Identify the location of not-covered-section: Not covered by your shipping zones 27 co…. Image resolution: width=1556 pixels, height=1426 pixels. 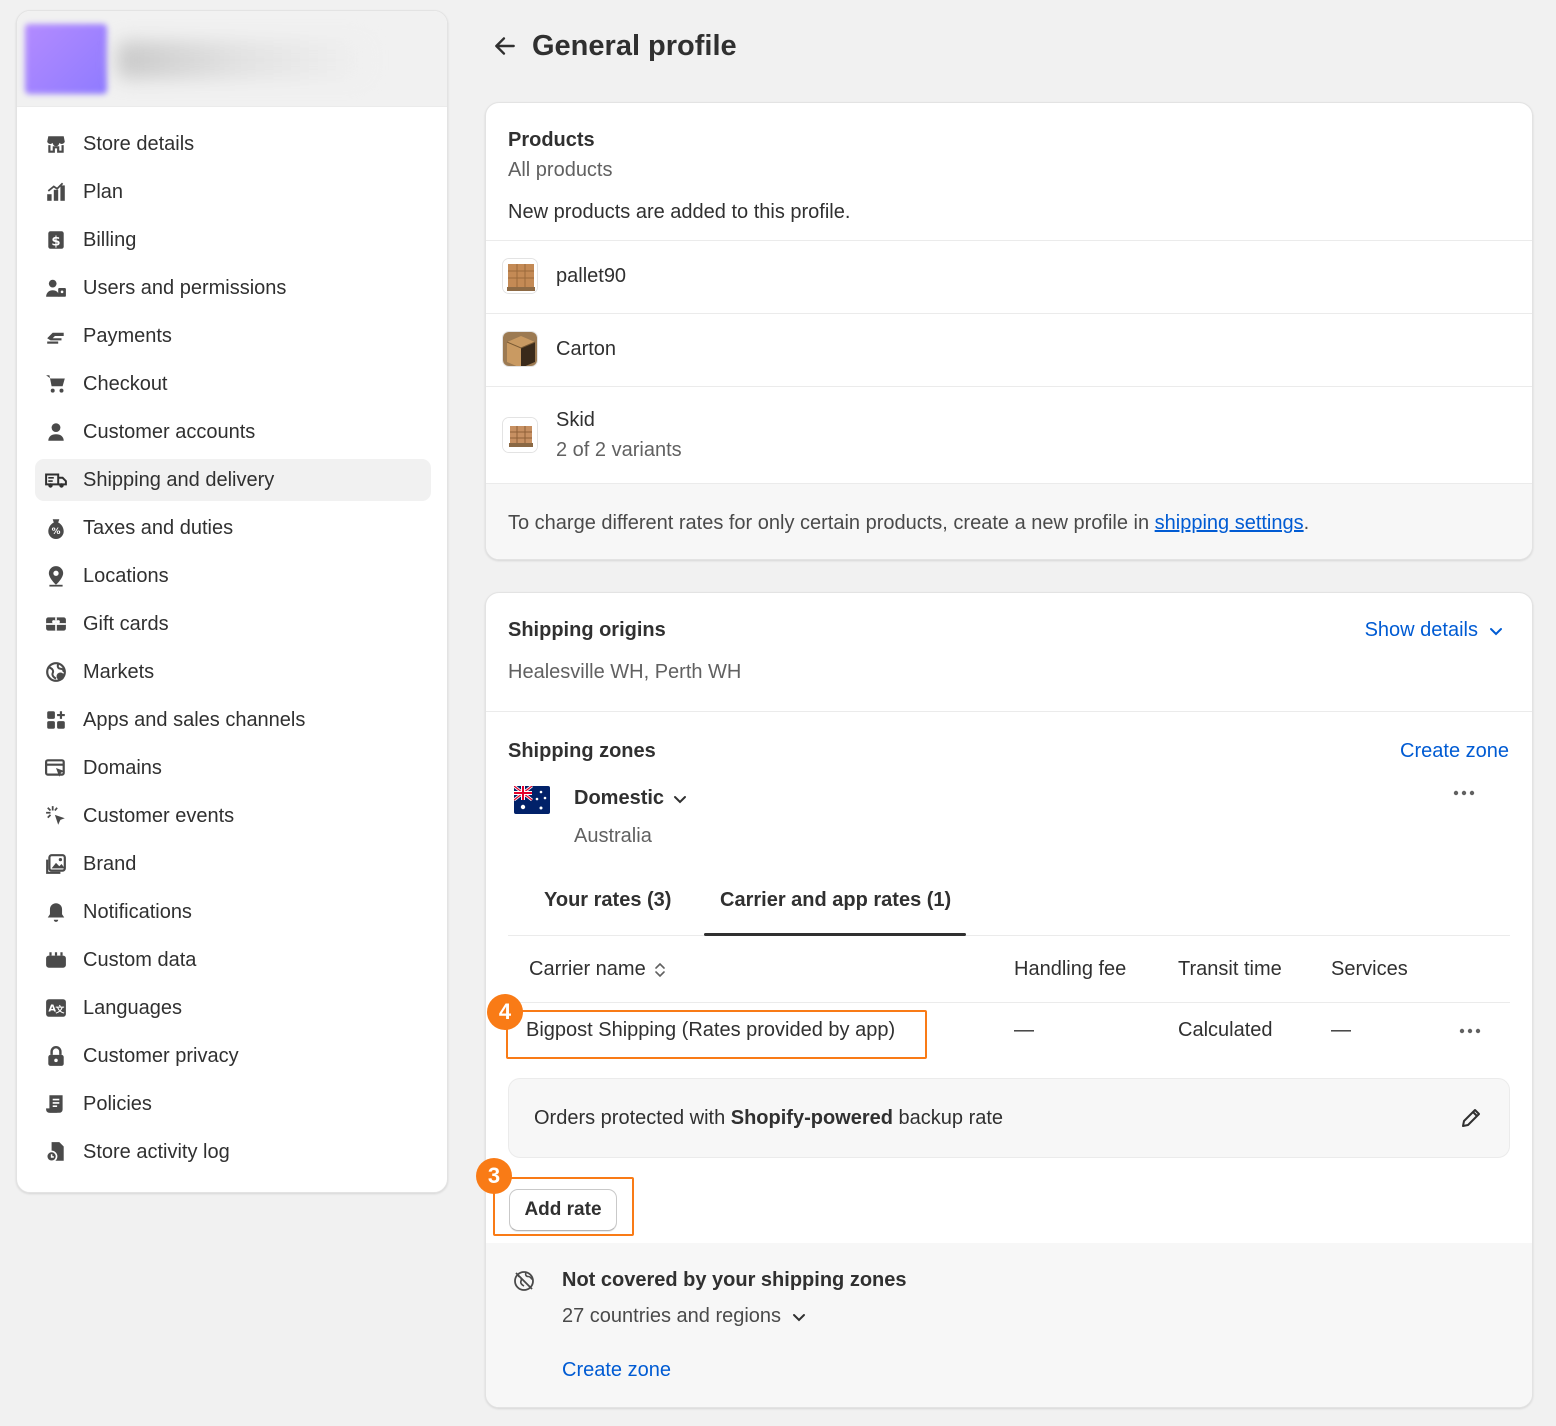
(1009, 1325).